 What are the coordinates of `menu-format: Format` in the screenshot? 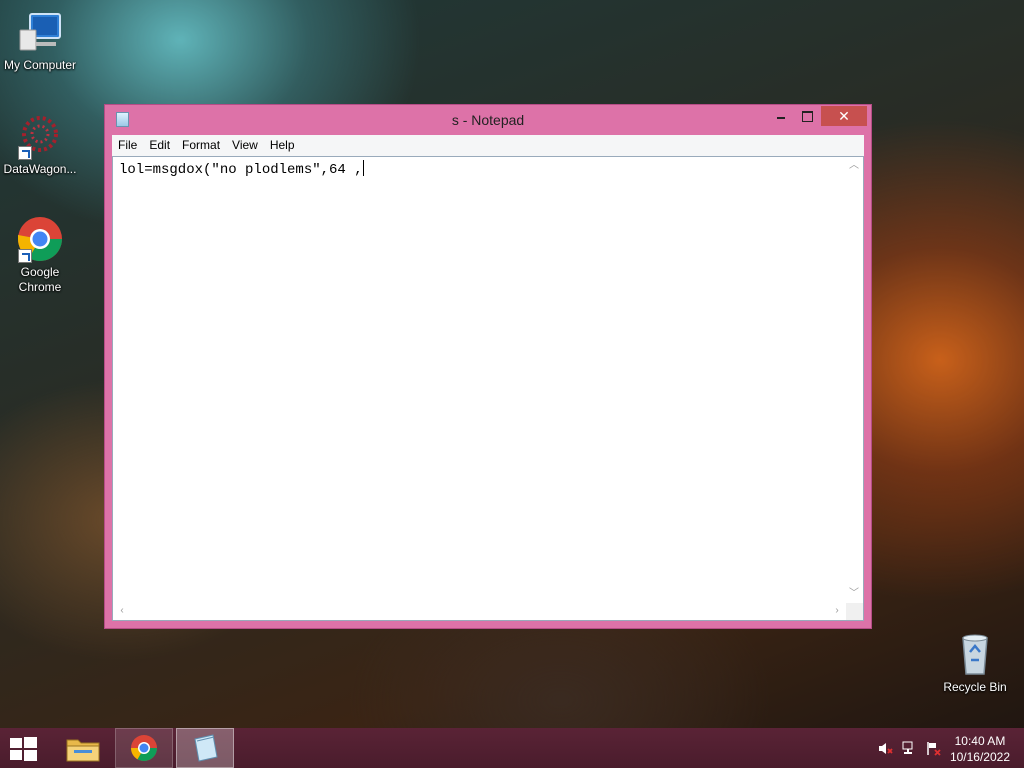 It's located at (201, 145).